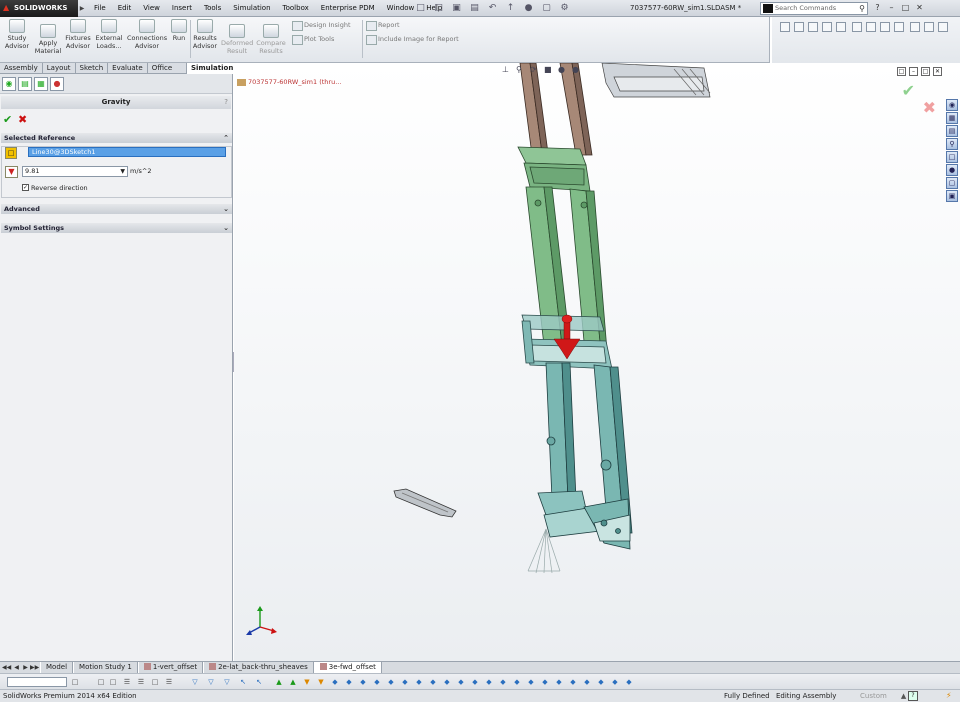  Describe the element at coordinates (170, 667) in the screenshot. I see `tab-study-1: 1-vert_offset` at that location.